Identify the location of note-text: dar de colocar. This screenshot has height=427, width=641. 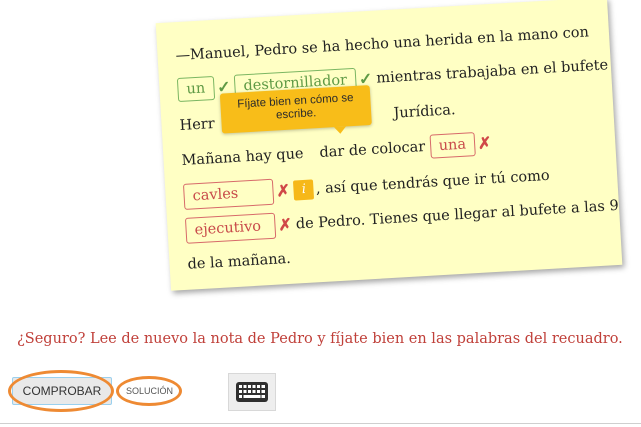
(372, 150).